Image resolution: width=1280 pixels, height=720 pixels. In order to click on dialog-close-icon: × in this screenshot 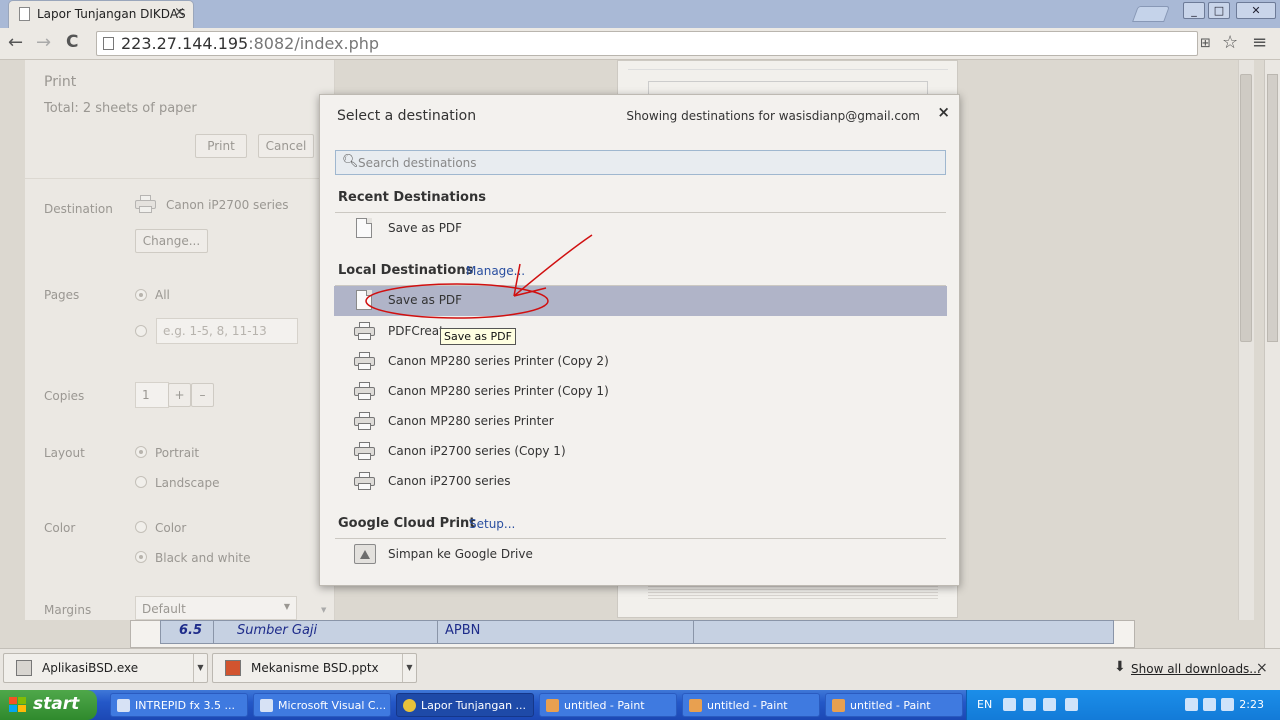, I will do `click(943, 112)`.